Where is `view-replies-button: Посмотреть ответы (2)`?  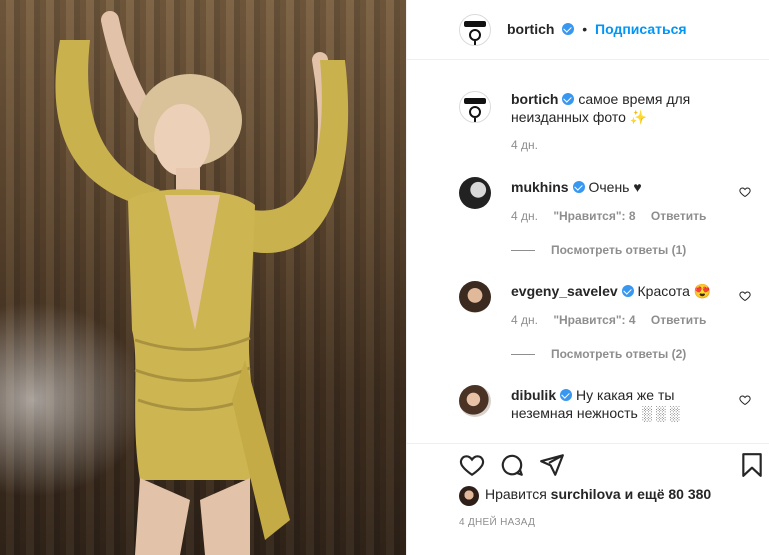
view-replies-button: Посмотреть ответы (2) is located at coordinates (598, 354).